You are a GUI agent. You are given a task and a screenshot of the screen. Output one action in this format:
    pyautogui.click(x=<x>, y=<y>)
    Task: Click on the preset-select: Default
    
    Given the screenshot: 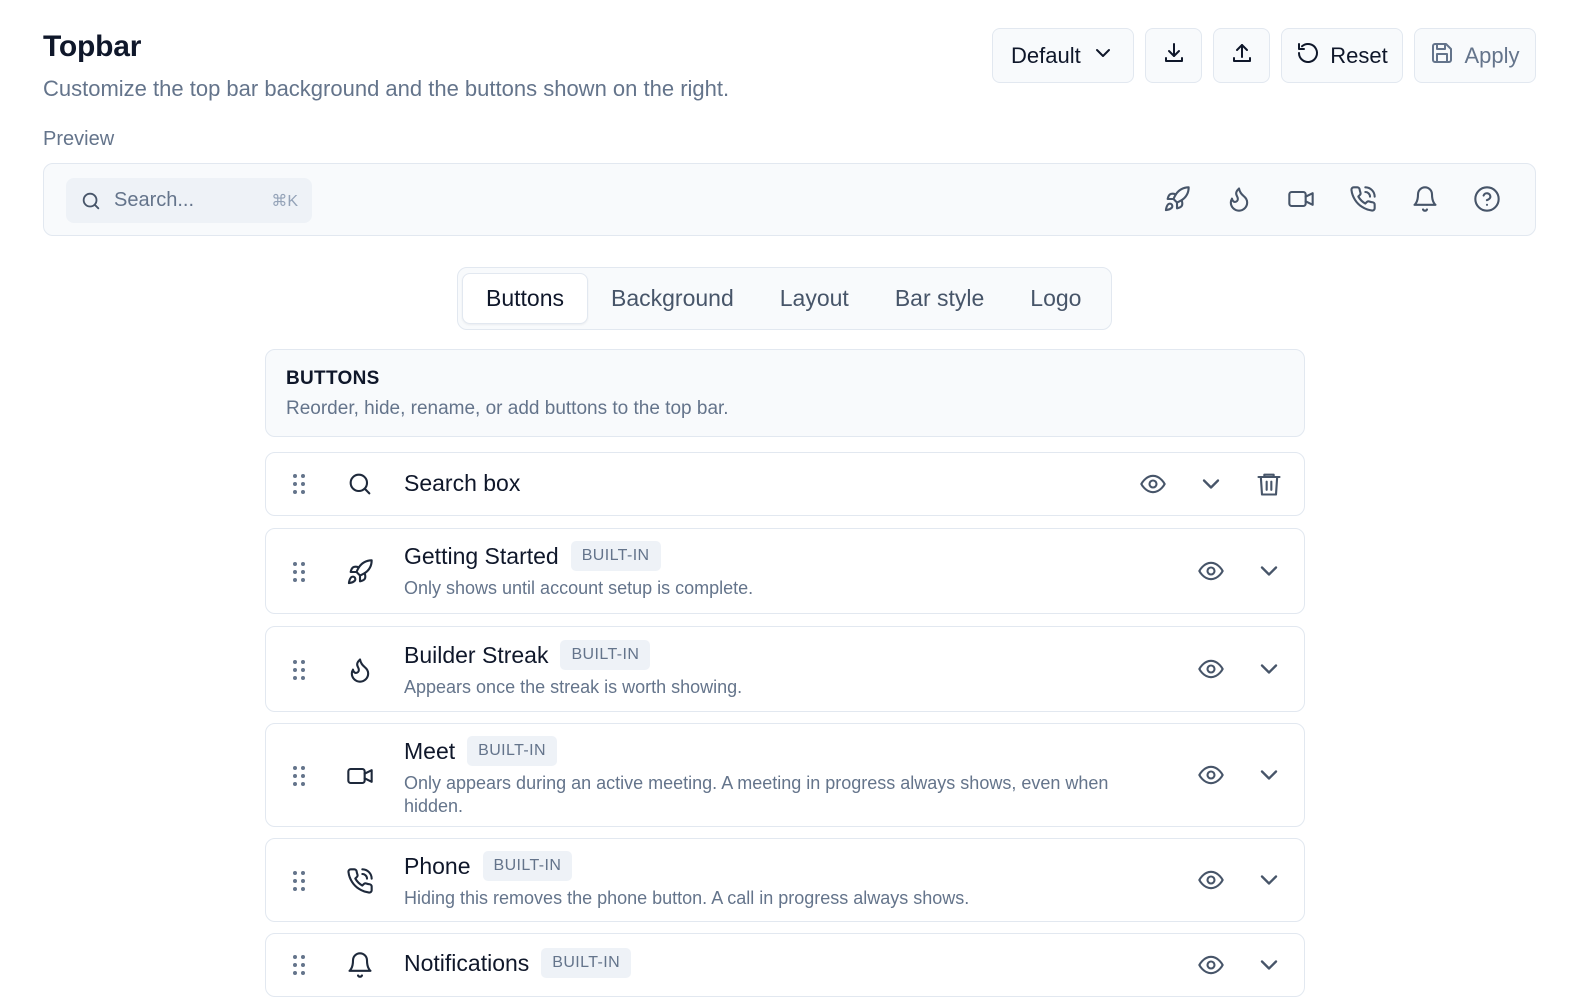 What is the action you would take?
    pyautogui.click(x=1063, y=55)
    